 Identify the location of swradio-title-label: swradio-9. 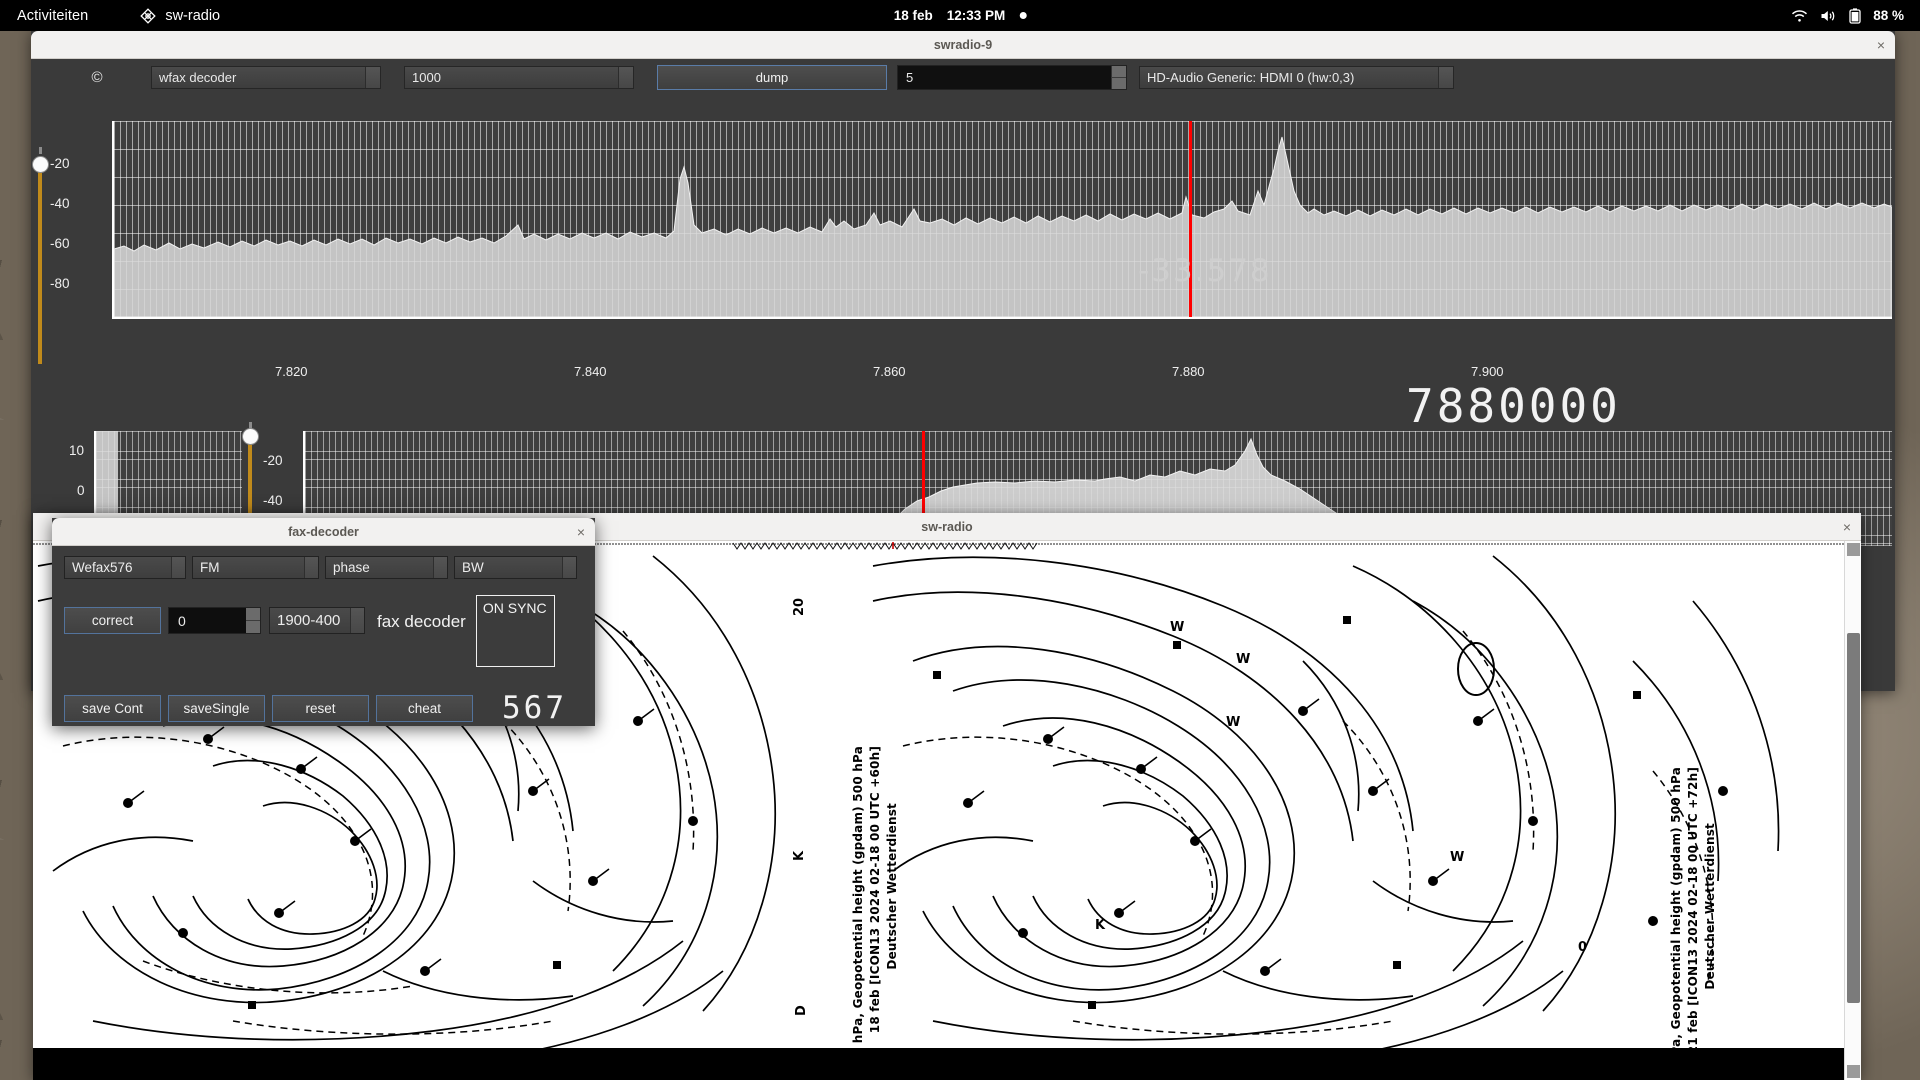
(963, 44).